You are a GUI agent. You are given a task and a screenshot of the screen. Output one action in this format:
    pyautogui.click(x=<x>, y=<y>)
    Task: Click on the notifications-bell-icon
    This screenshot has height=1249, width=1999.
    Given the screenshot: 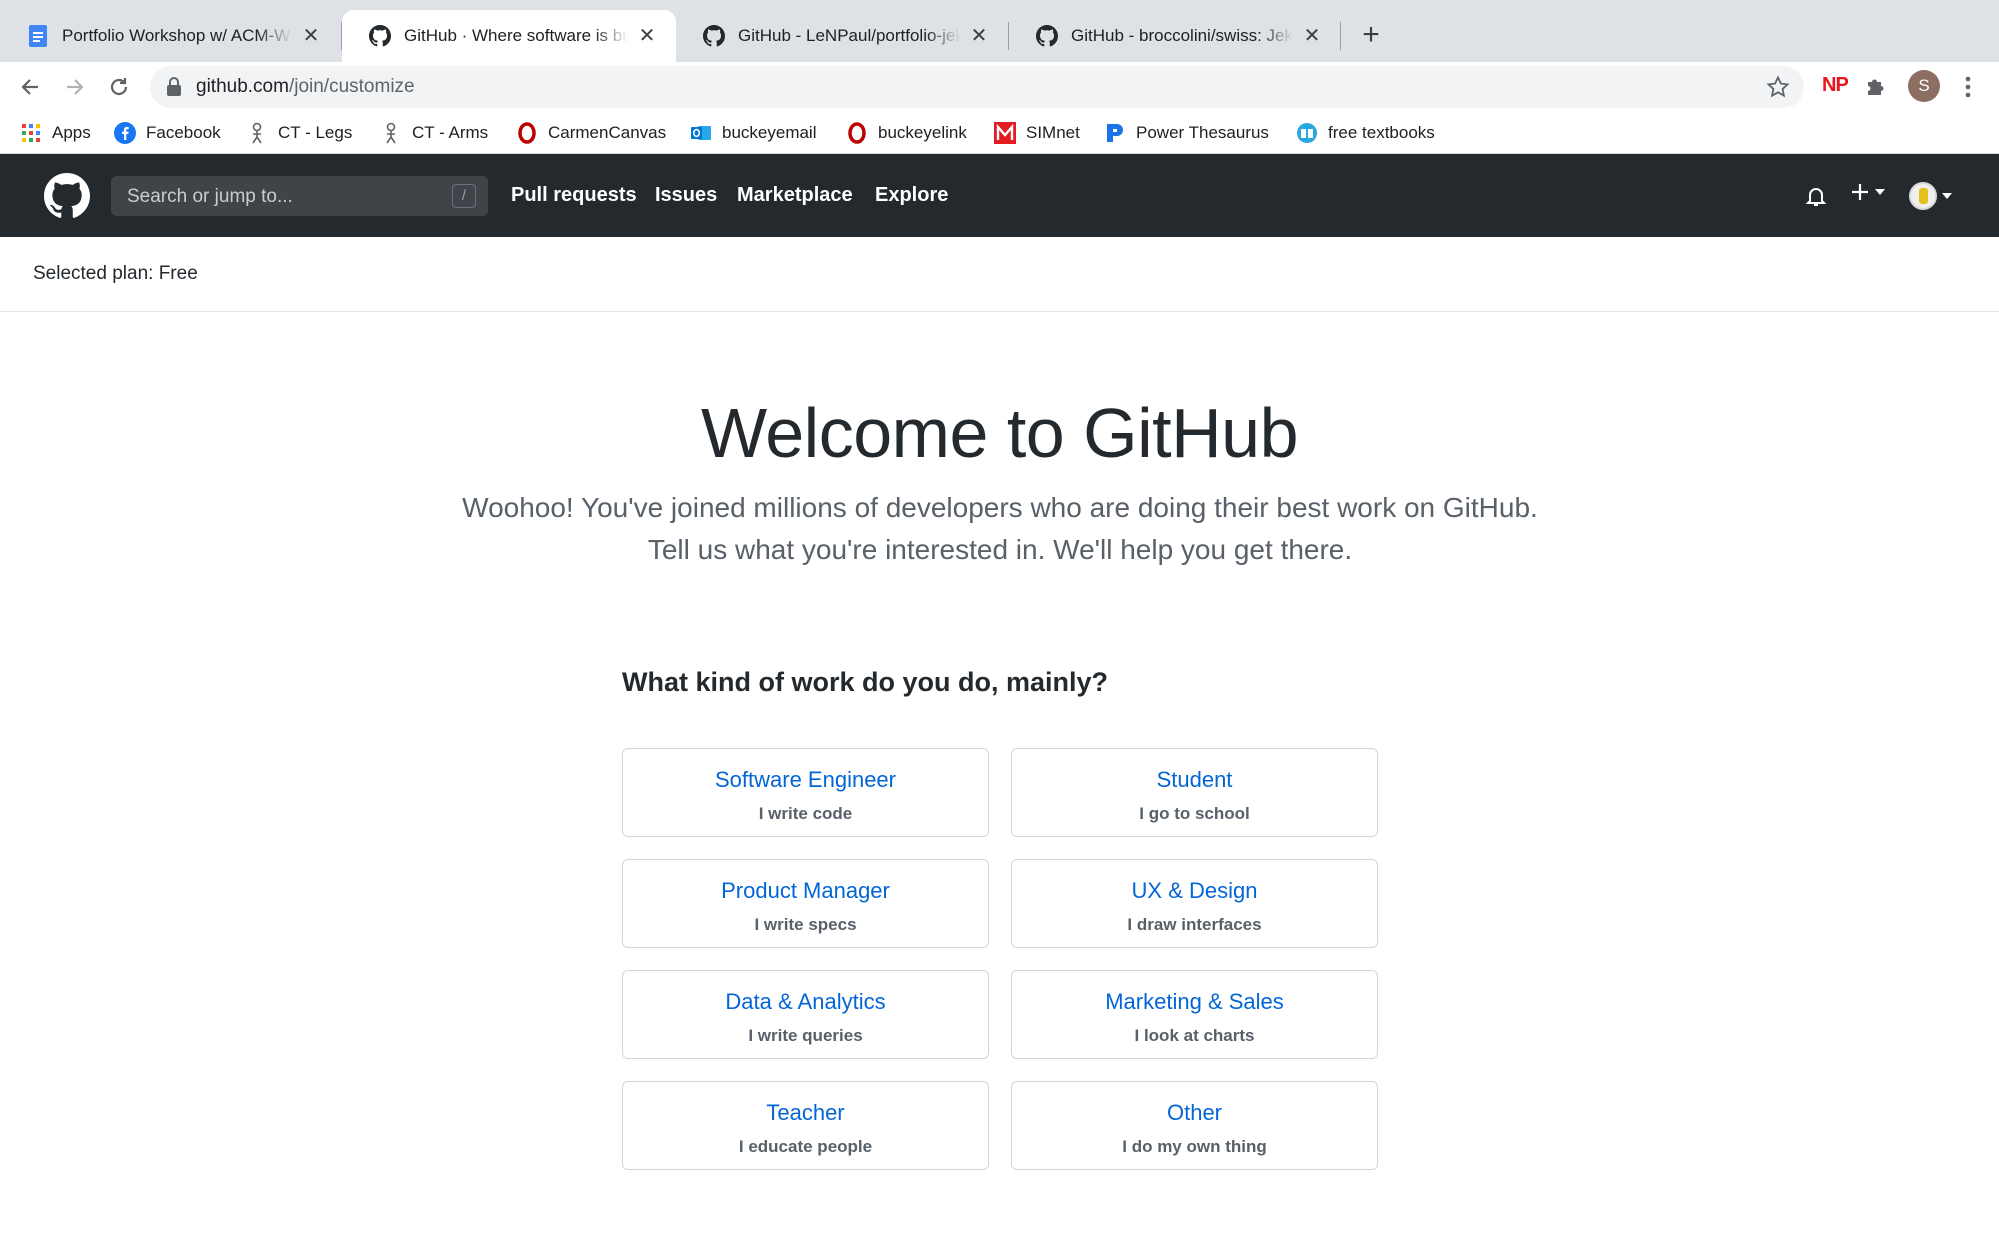 What is the action you would take?
    pyautogui.click(x=1816, y=198)
    